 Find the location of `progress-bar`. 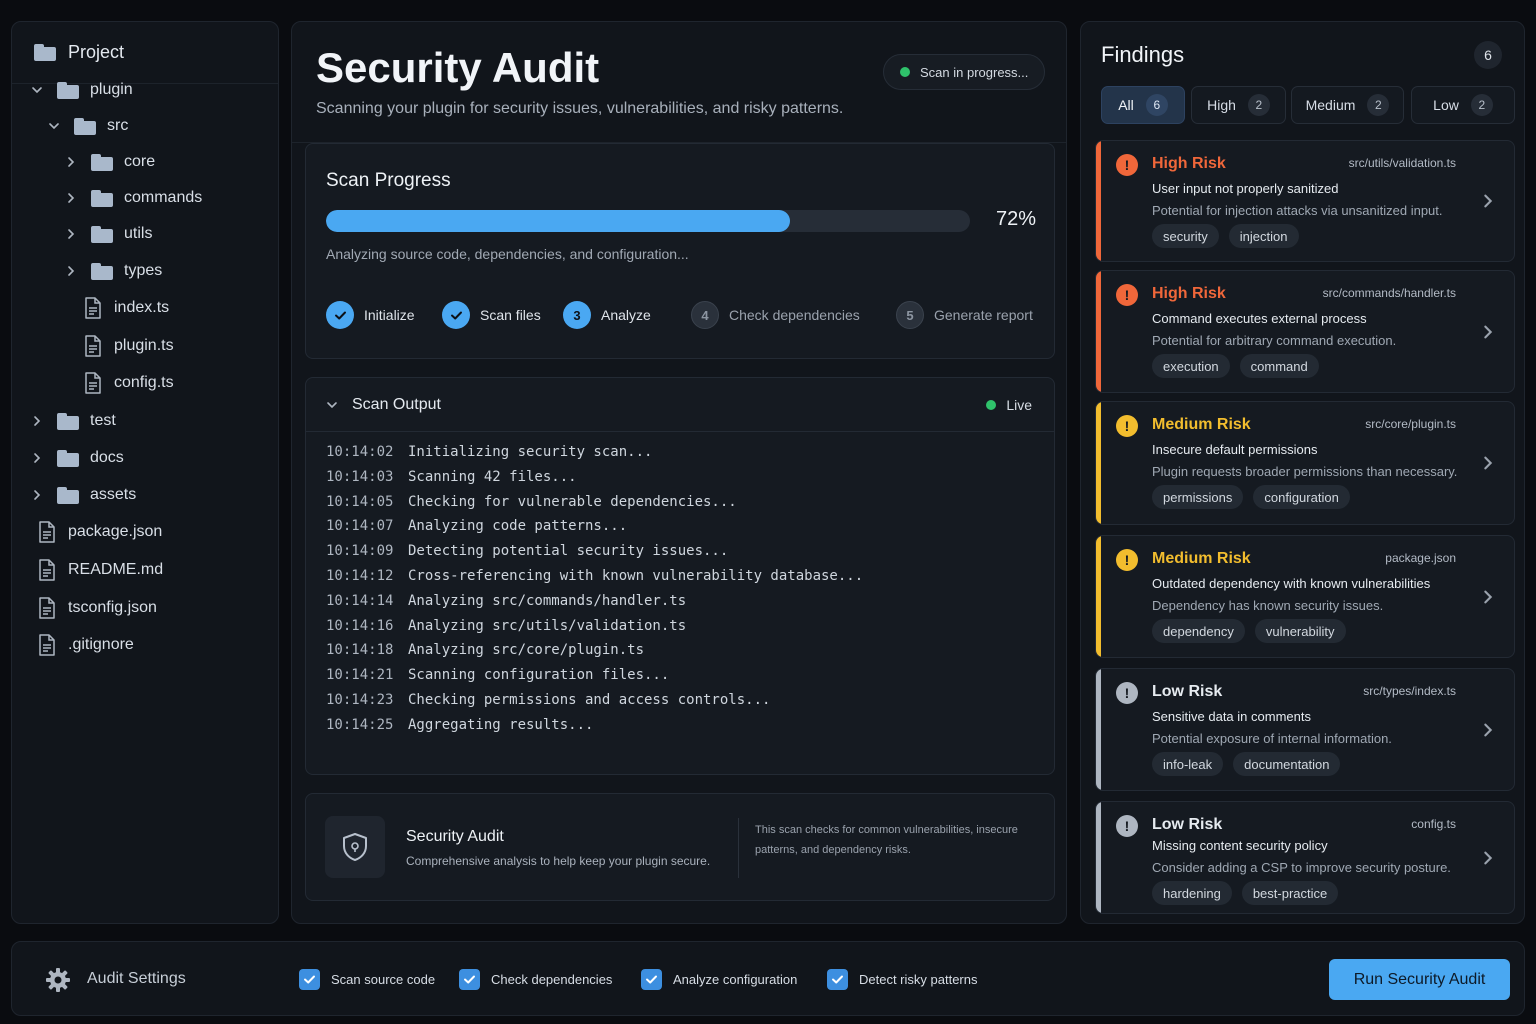

progress-bar is located at coordinates (648, 221).